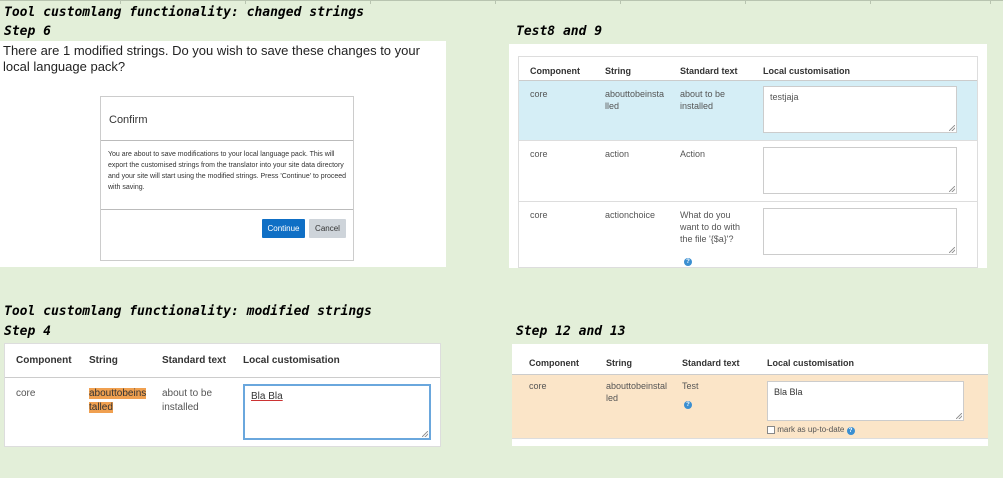 The image size is (1003, 478). I want to click on table-row: core action Action, so click(748, 171).